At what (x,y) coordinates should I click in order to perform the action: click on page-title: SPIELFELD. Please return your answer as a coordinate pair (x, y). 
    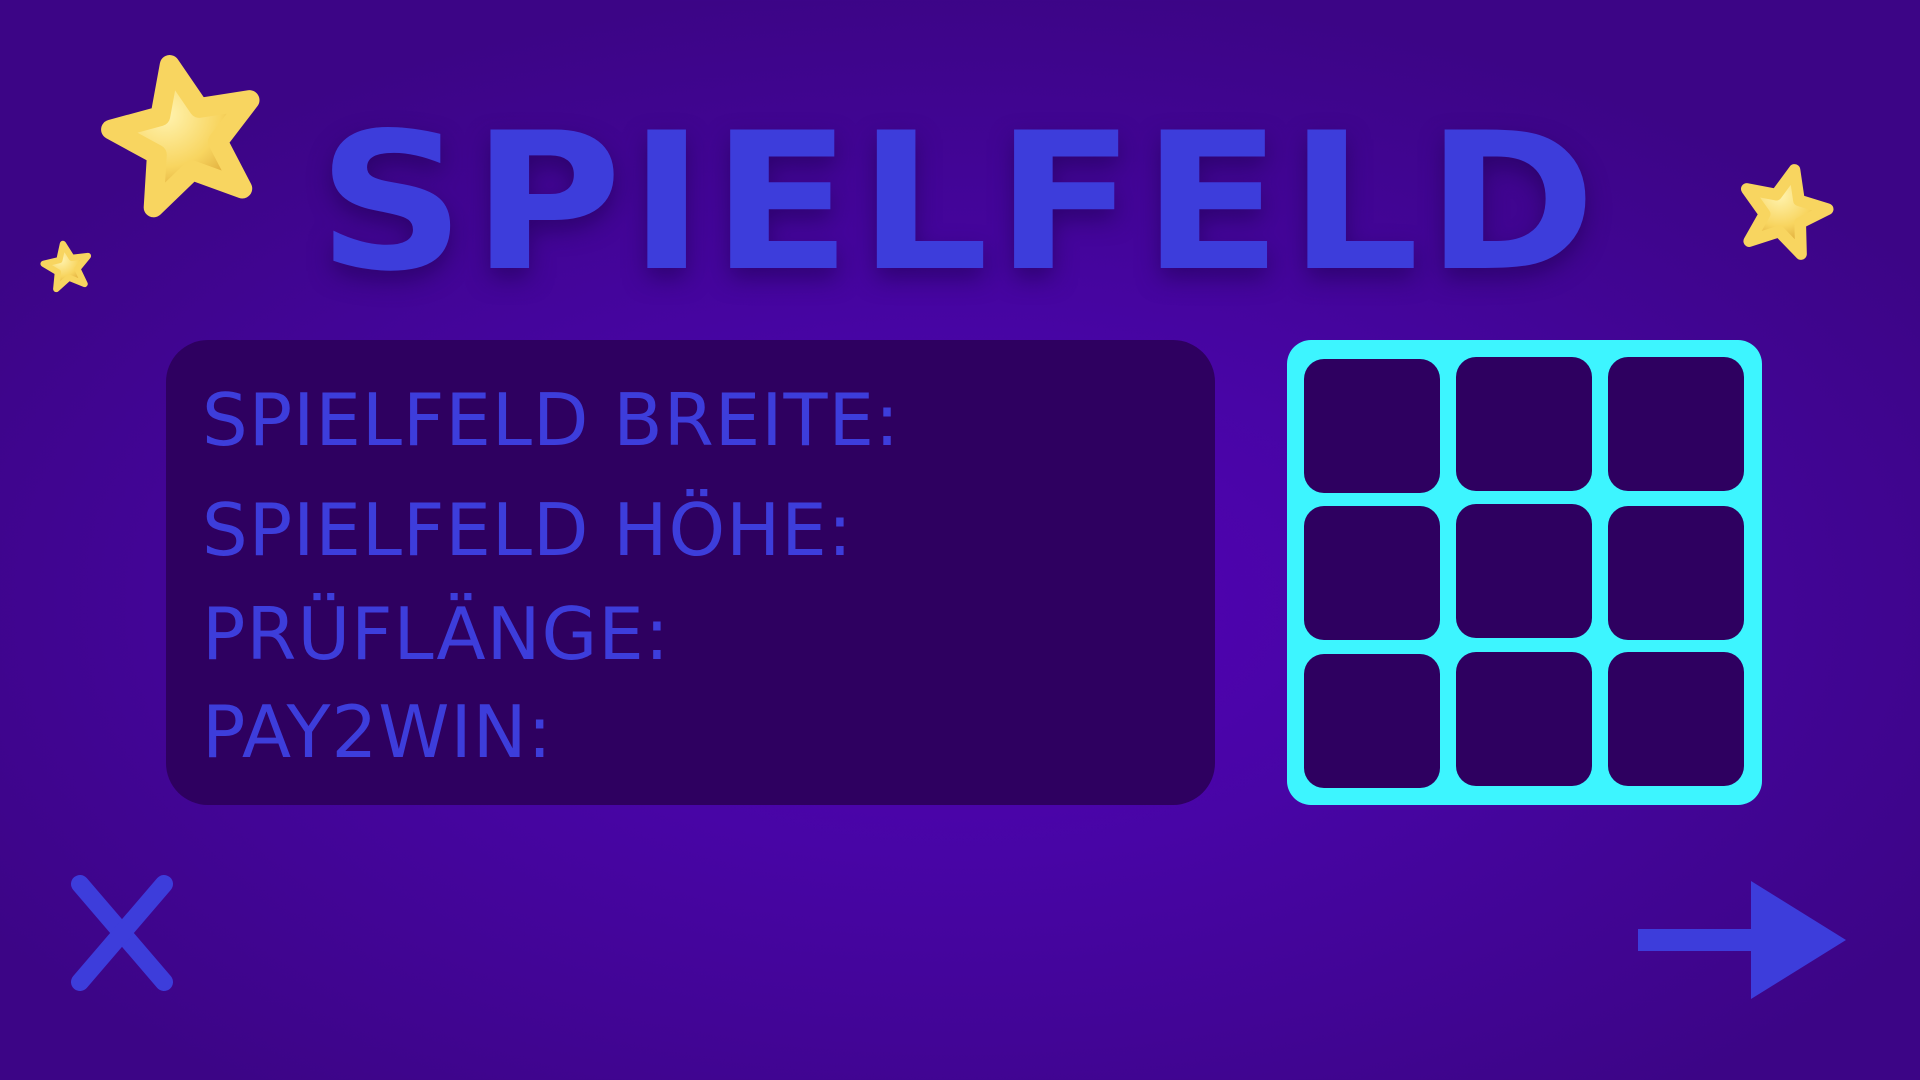
    Looking at the image, I should click on (960, 202).